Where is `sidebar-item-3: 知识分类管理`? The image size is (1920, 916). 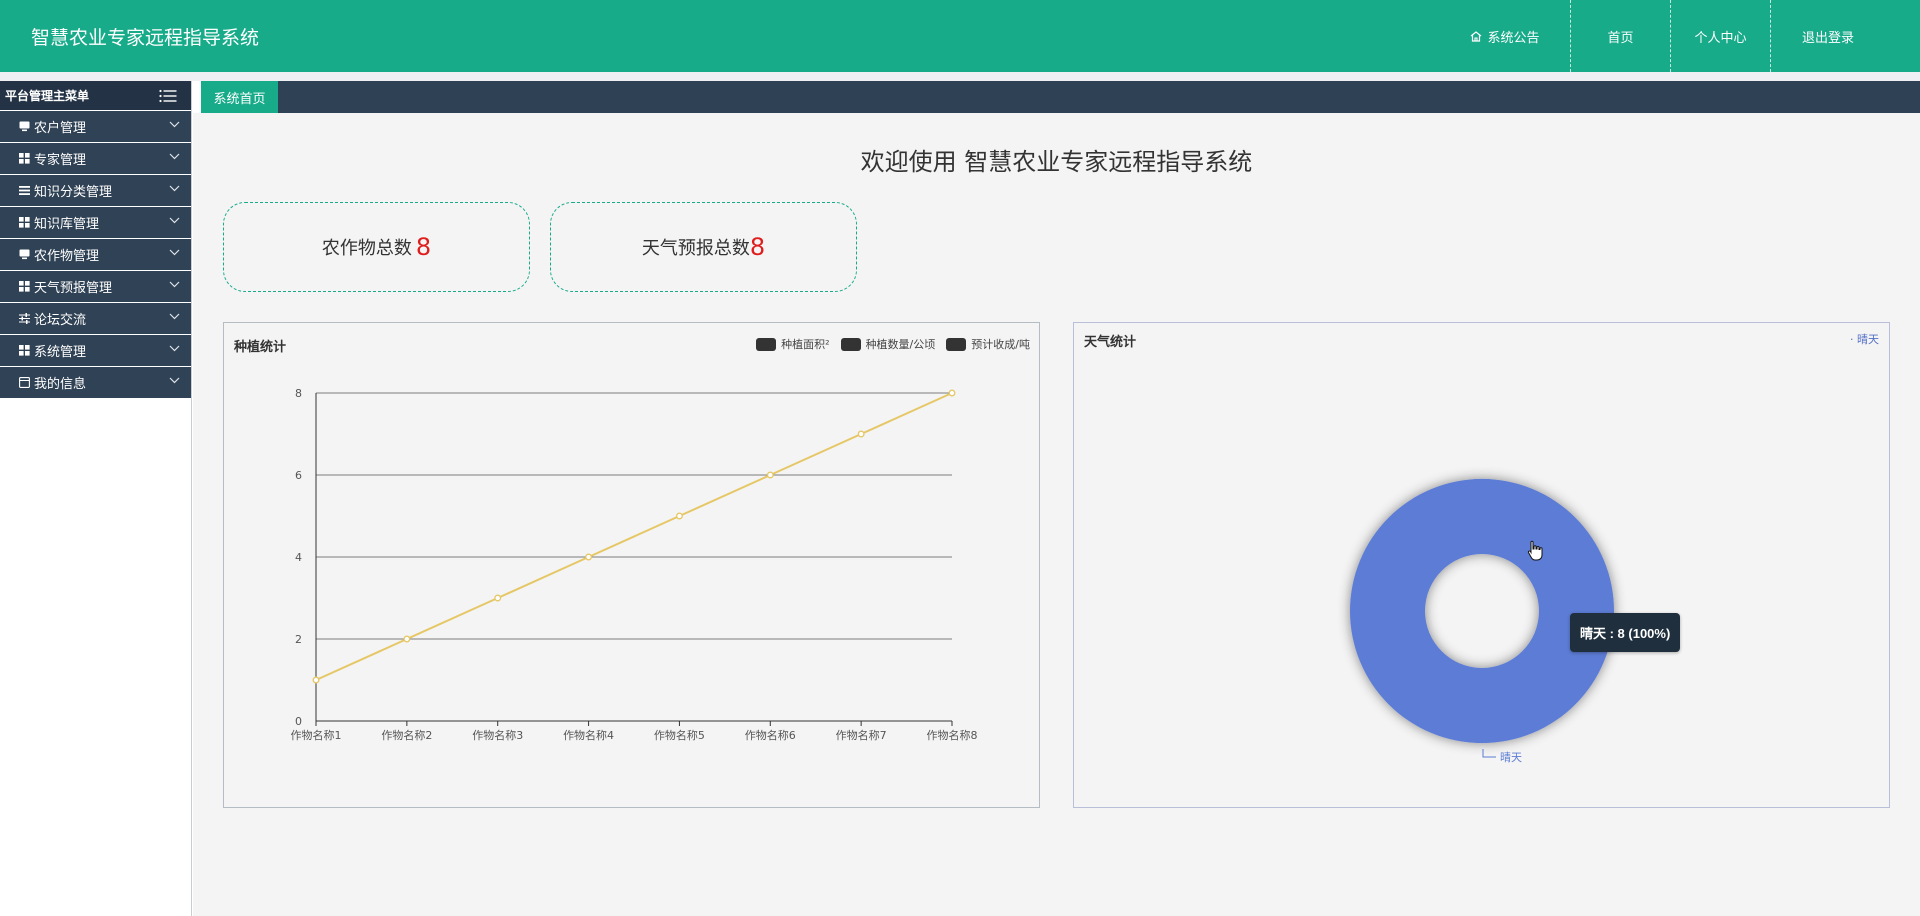 sidebar-item-3: 知识分类管理 is located at coordinates (95, 190).